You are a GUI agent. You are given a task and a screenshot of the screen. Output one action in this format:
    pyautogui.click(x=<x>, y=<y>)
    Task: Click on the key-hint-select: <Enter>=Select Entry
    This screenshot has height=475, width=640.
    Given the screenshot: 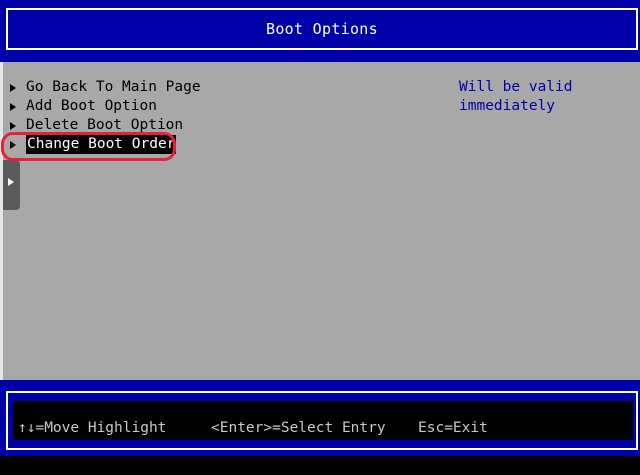 What is the action you would take?
    pyautogui.click(x=298, y=428)
    